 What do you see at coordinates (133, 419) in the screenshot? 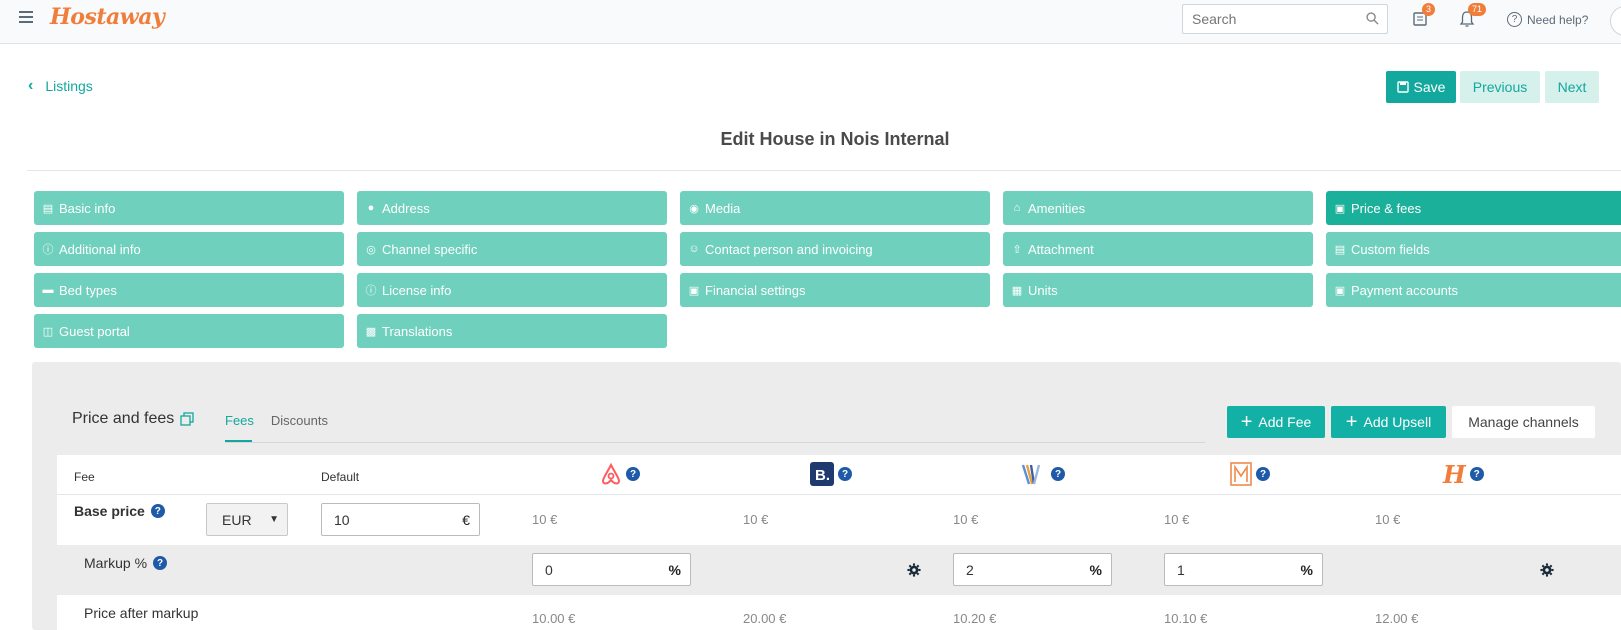
I see `section-title: Price and fees` at bounding box center [133, 419].